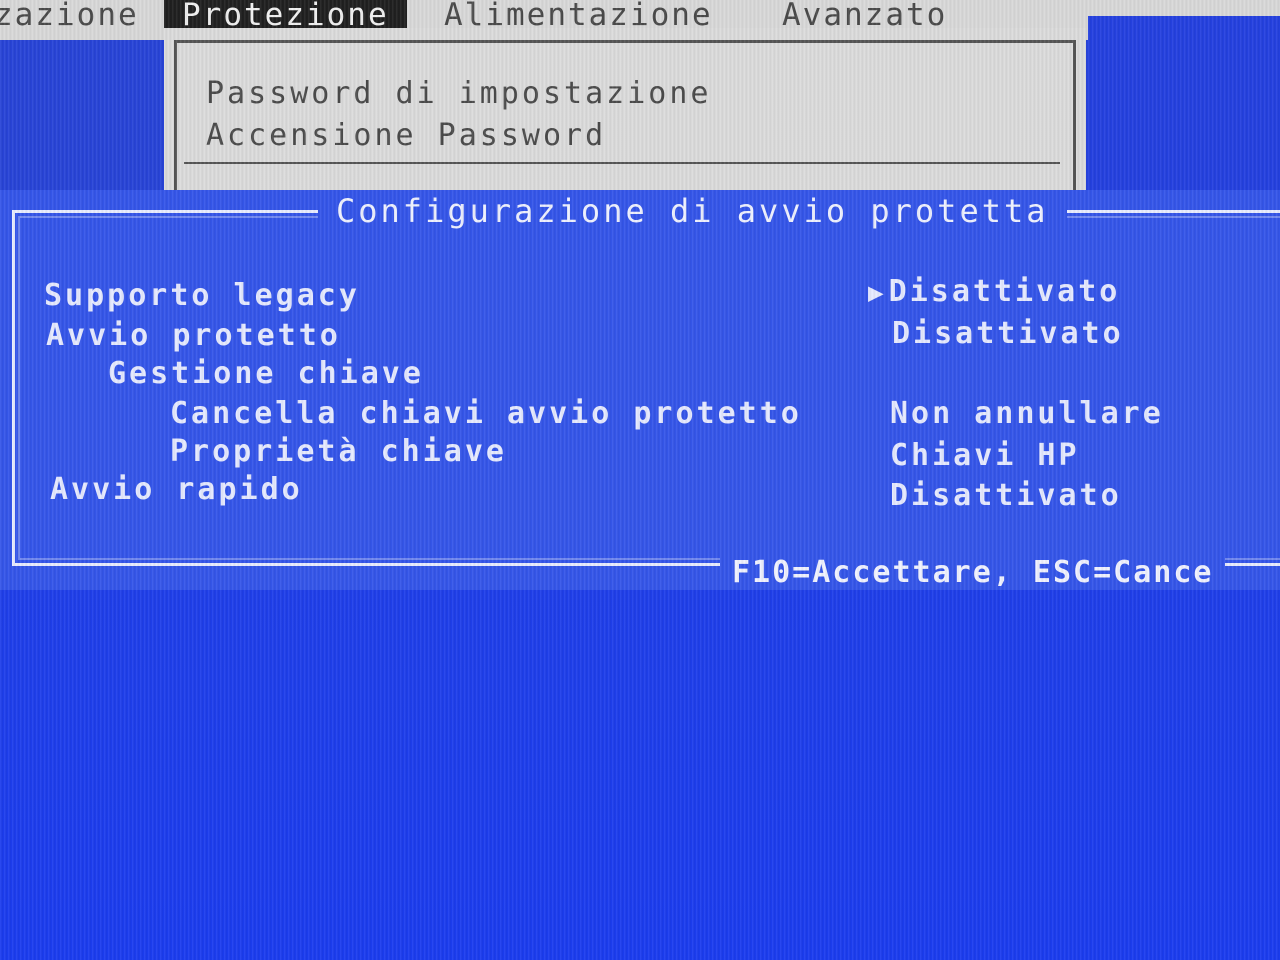  Describe the element at coordinates (266, 373) in the screenshot. I see `row-label-gestione-chiave: Gestione chiave` at that location.